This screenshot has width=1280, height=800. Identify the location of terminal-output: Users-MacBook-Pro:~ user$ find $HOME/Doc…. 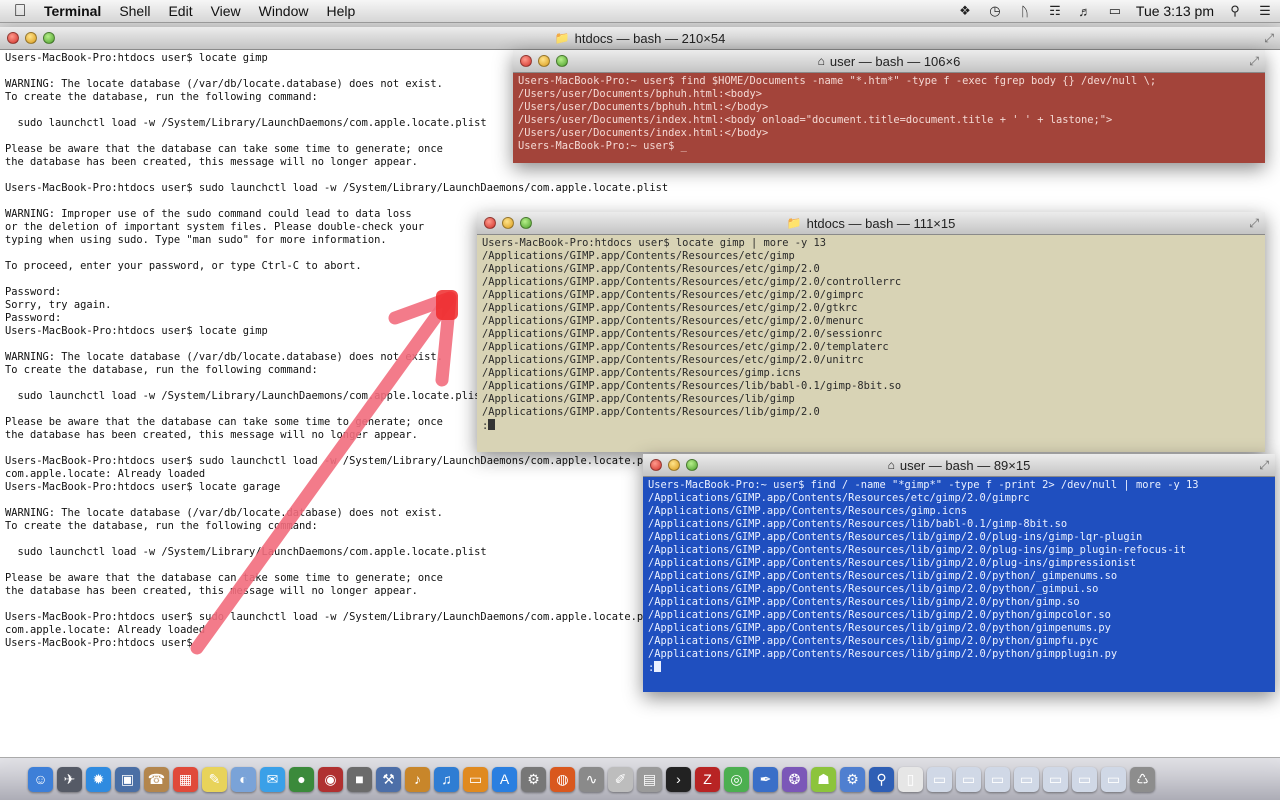
(889, 114).